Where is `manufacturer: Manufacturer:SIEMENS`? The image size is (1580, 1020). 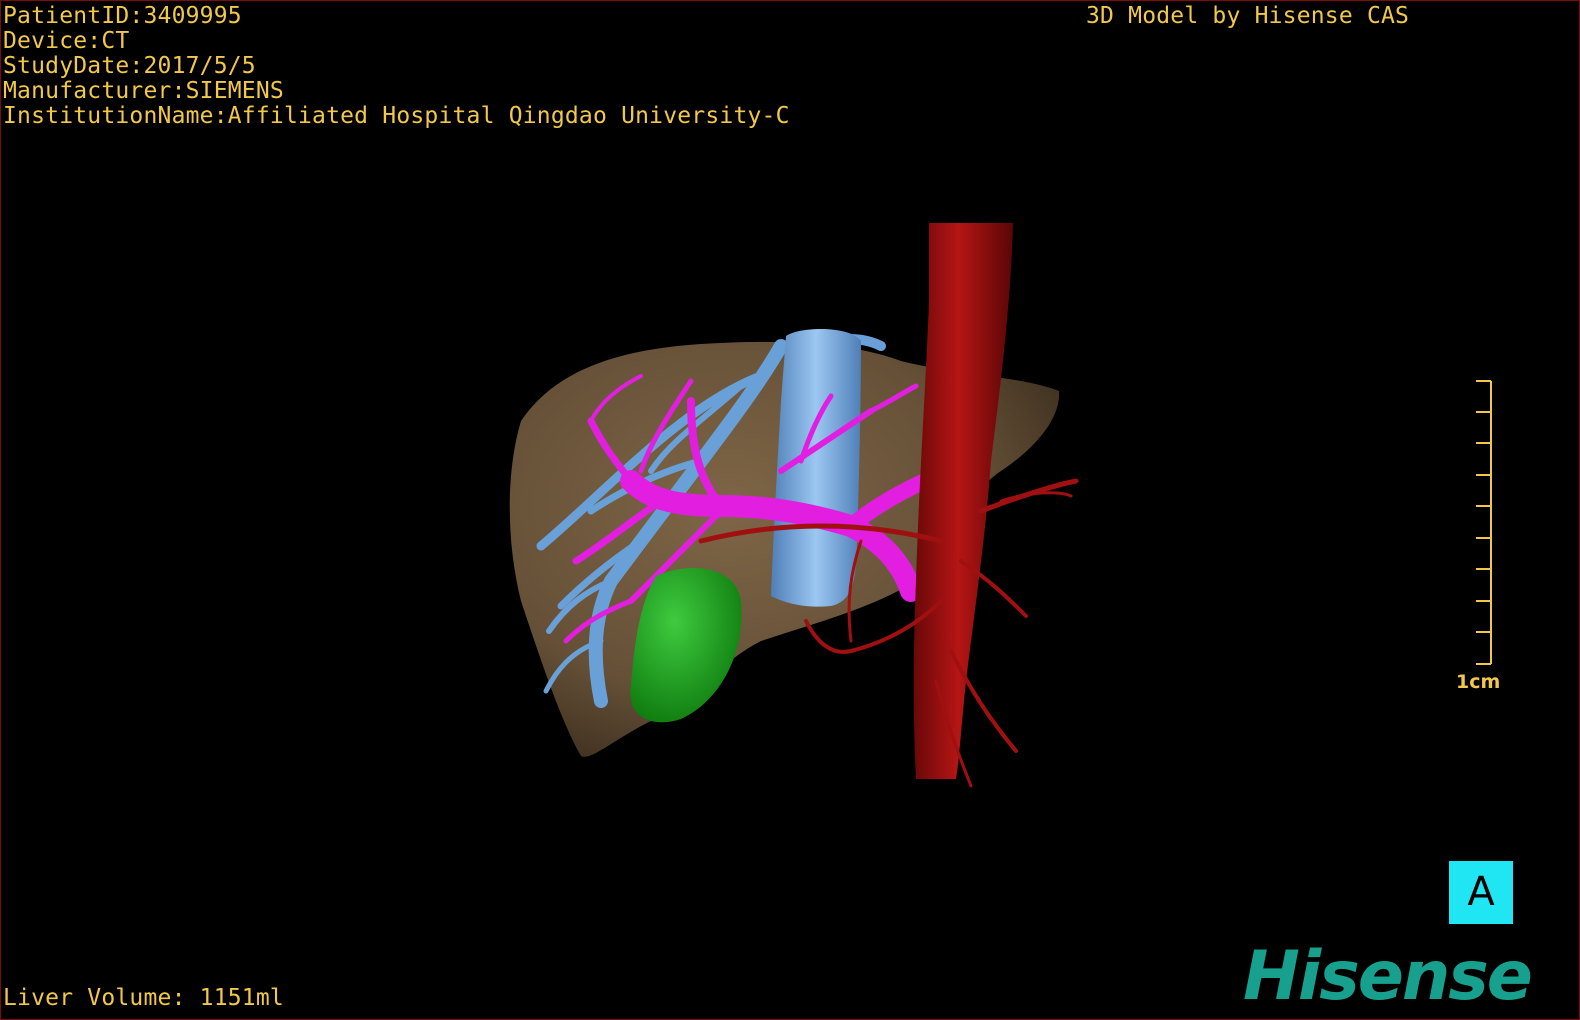 manufacturer: Manufacturer:SIEMENS is located at coordinates (143, 91).